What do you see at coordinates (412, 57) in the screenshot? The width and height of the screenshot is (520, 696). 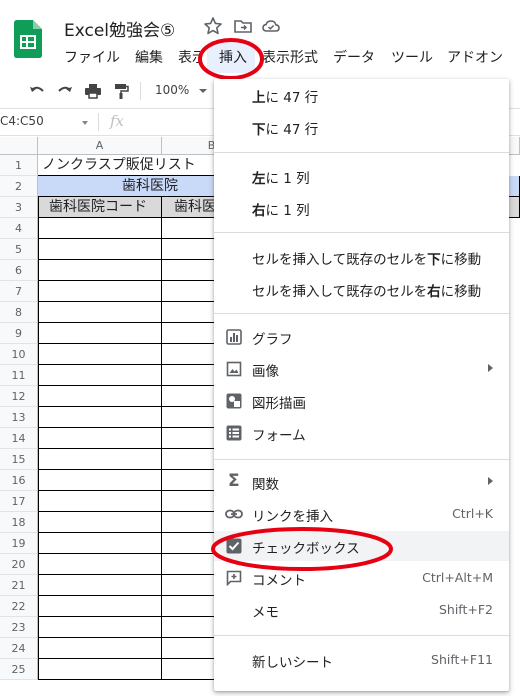 I see `menu-tools: ツール` at bounding box center [412, 57].